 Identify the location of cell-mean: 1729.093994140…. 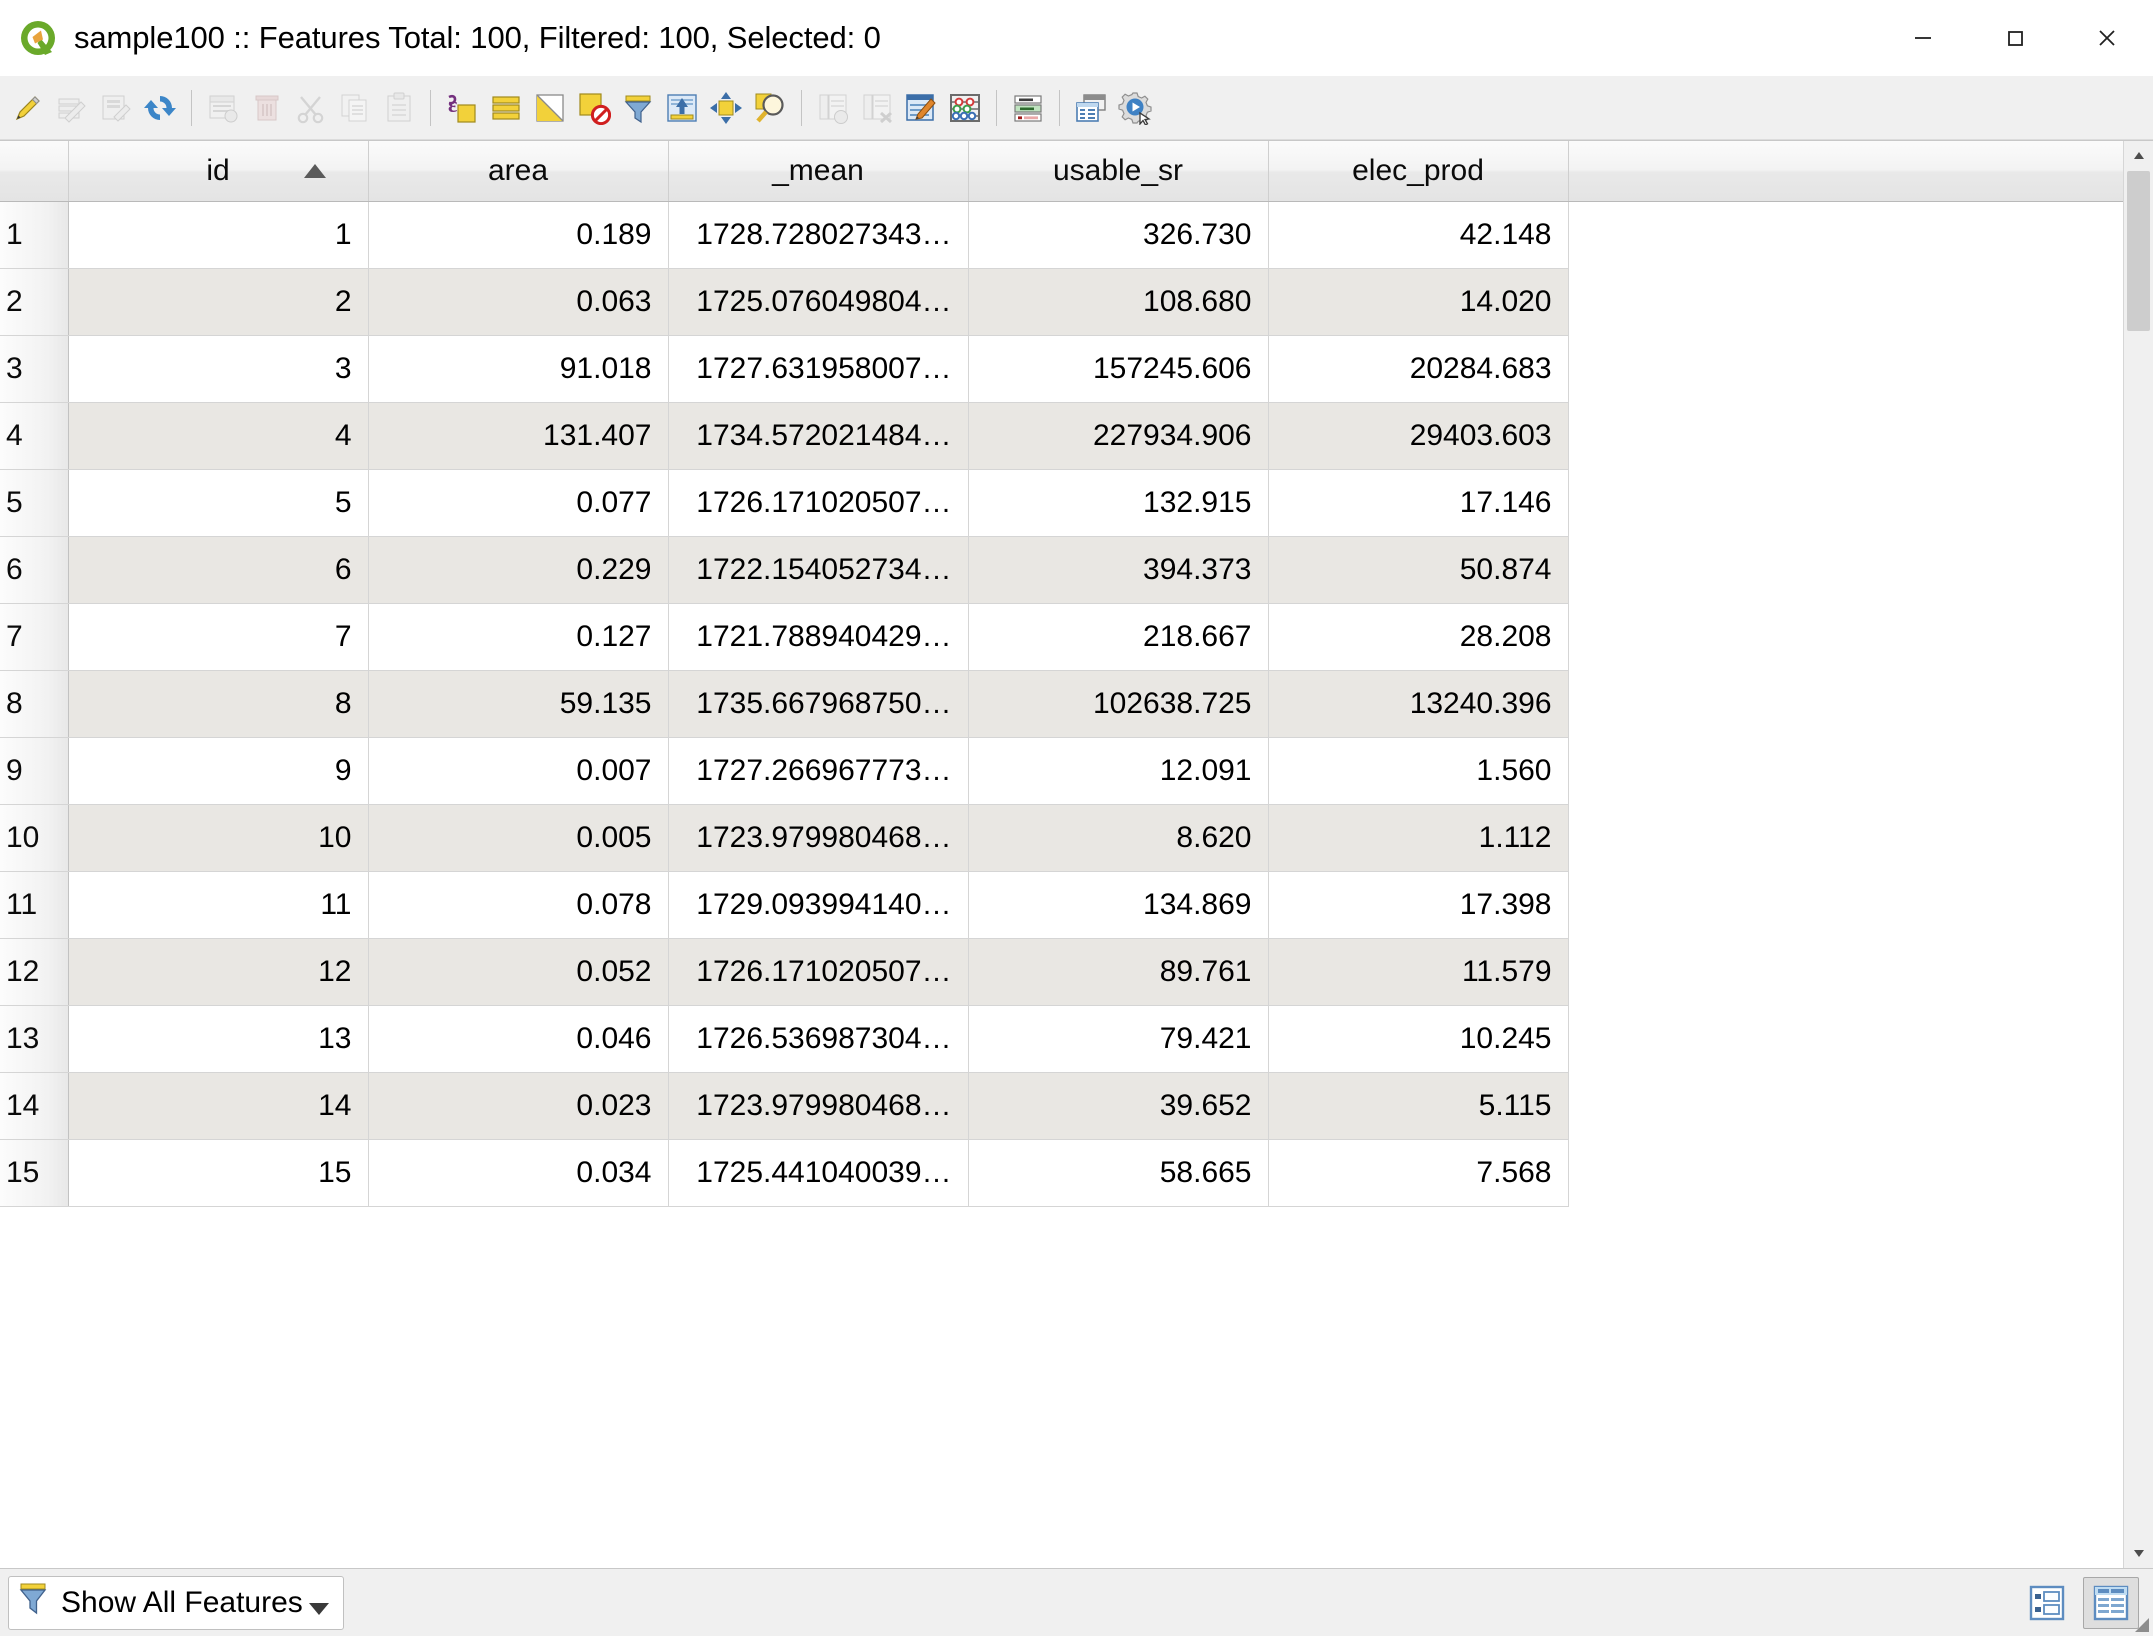
(818, 905).